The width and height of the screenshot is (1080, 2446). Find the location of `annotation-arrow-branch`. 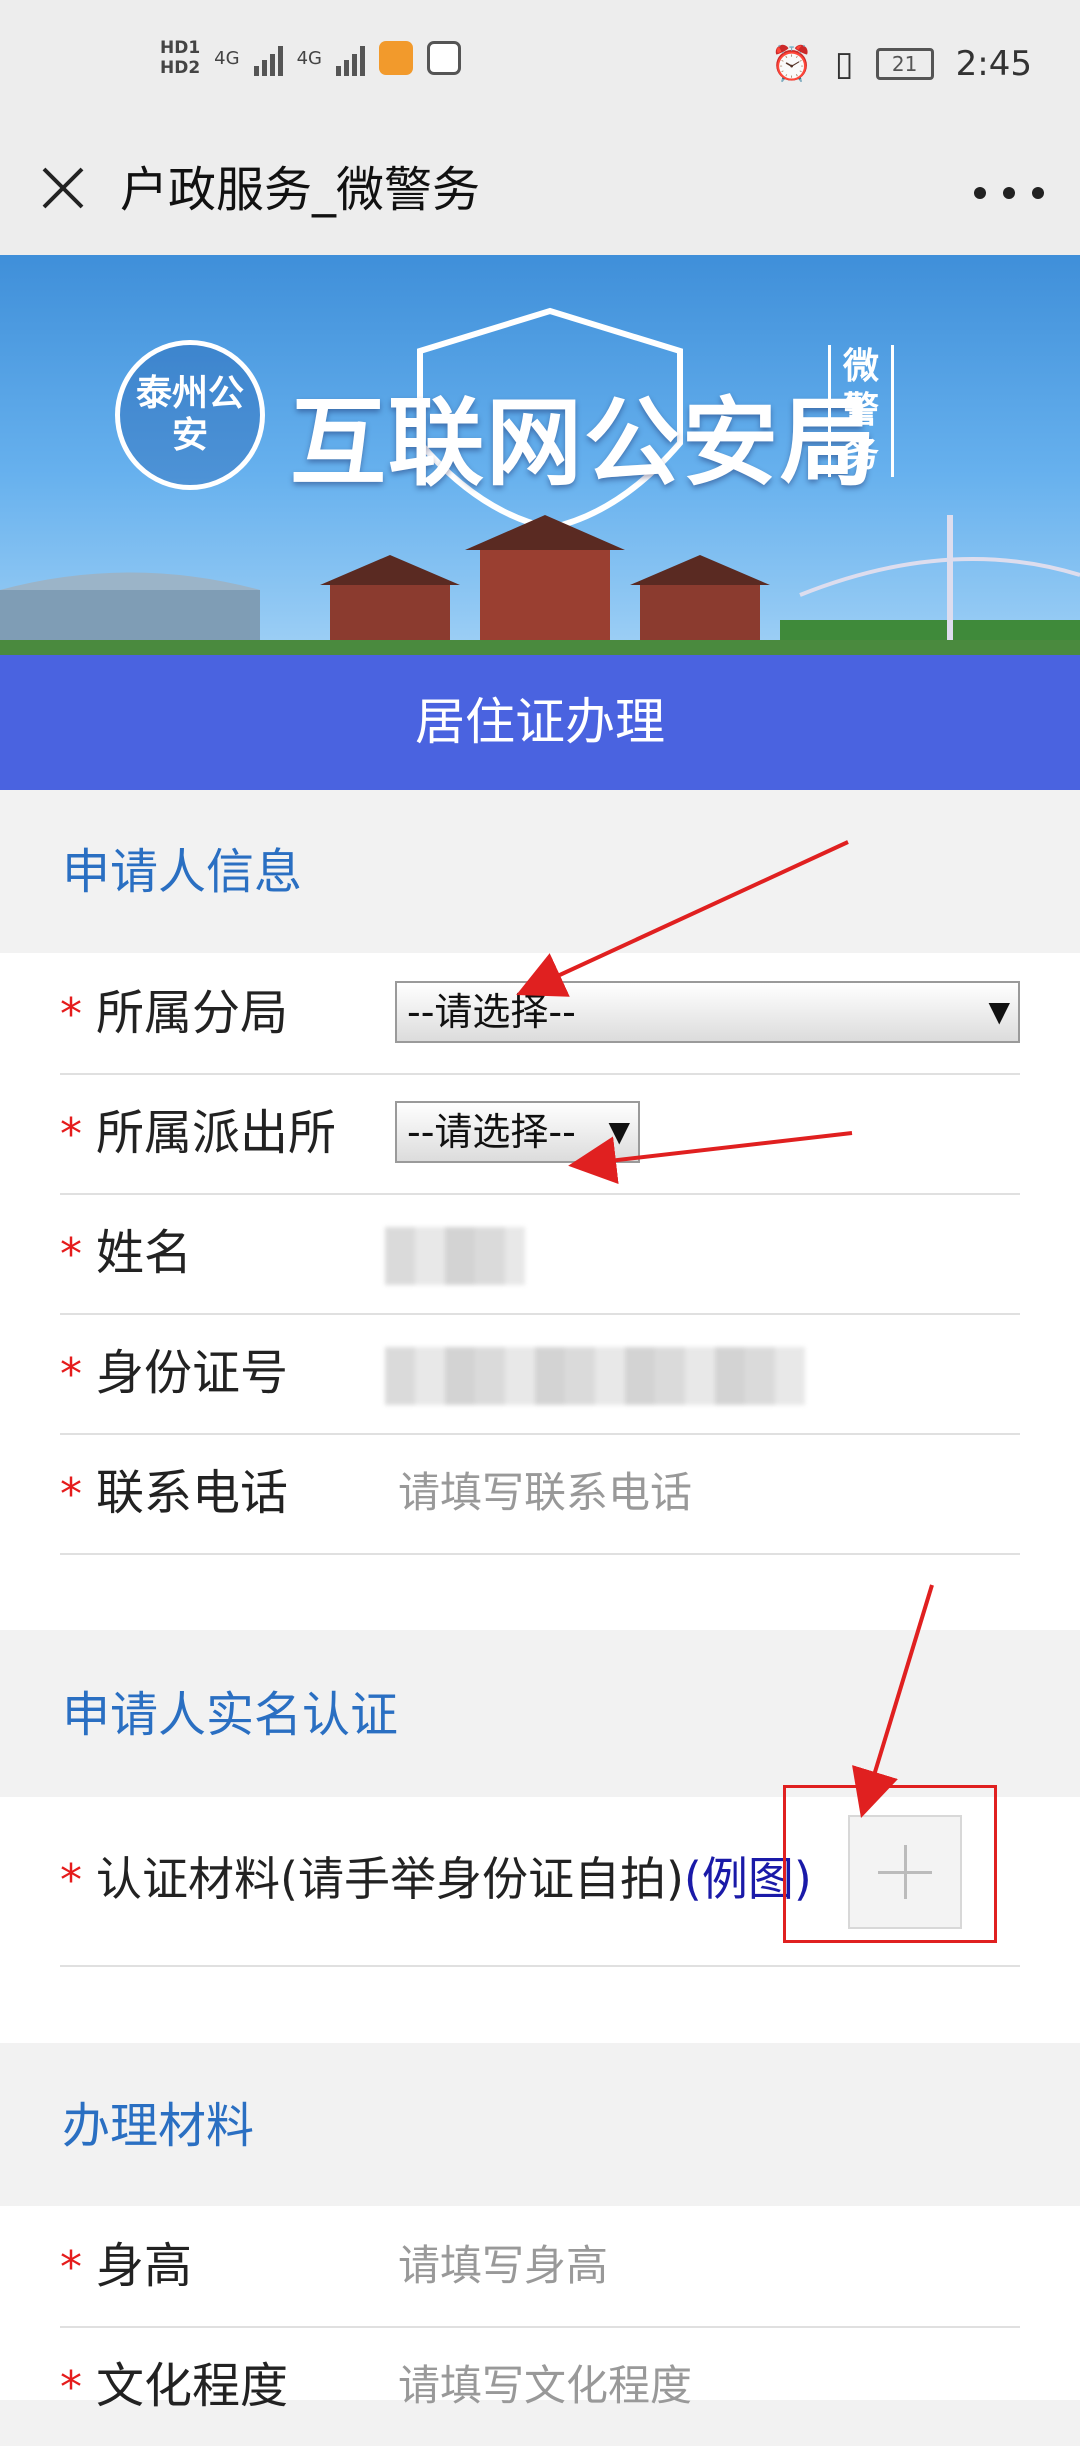

annotation-arrow-branch is located at coordinates (682, 918).